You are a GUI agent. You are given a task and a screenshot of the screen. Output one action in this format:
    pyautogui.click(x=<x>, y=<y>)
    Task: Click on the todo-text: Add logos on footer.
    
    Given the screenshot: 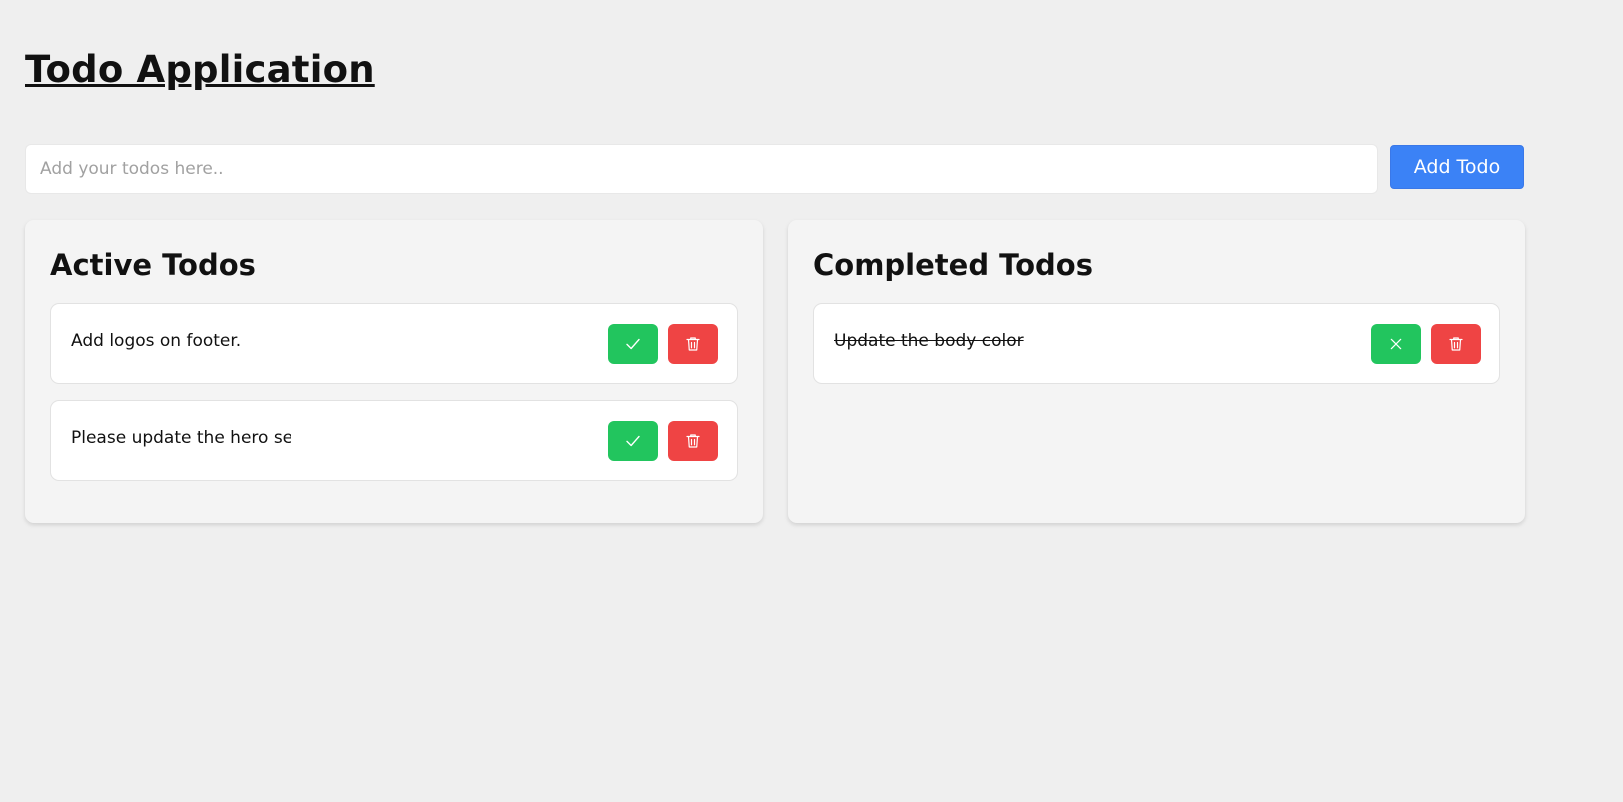 What is the action you would take?
    pyautogui.click(x=156, y=341)
    